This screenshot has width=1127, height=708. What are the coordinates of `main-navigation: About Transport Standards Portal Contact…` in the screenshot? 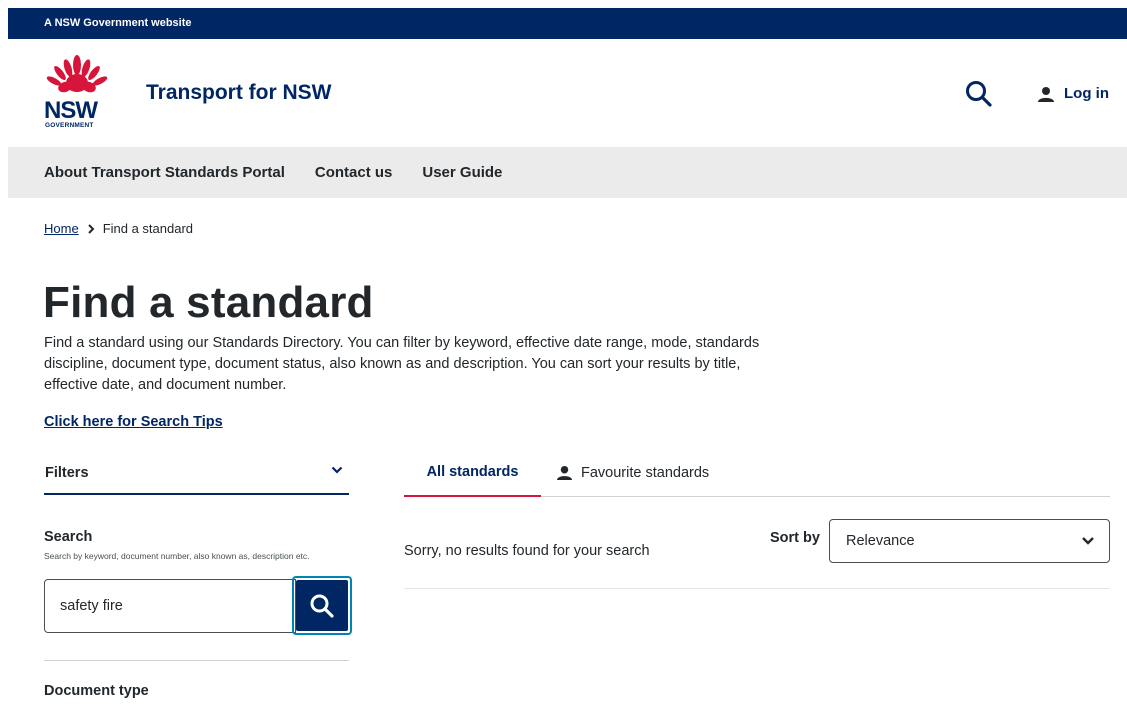 It's located at (567, 172).